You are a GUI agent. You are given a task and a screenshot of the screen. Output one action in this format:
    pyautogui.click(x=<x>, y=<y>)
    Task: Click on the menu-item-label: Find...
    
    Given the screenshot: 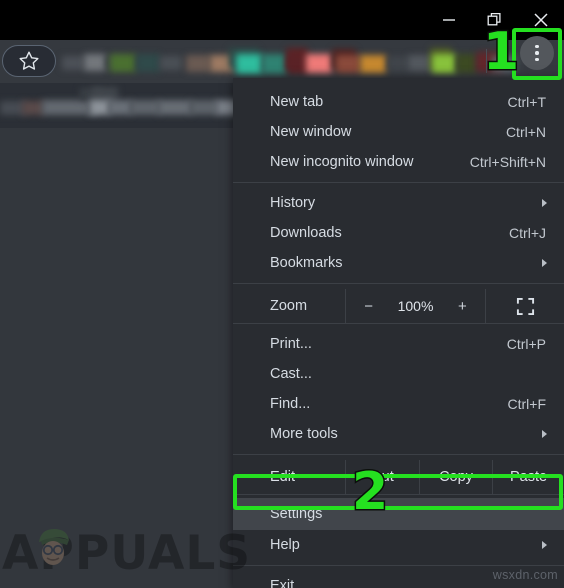 What is the action you would take?
    pyautogui.click(x=290, y=404)
    